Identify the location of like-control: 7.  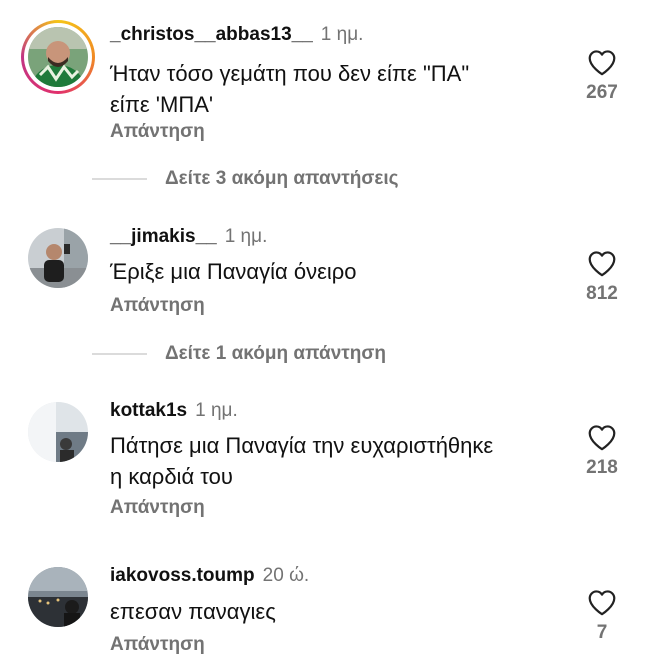
(602, 616).